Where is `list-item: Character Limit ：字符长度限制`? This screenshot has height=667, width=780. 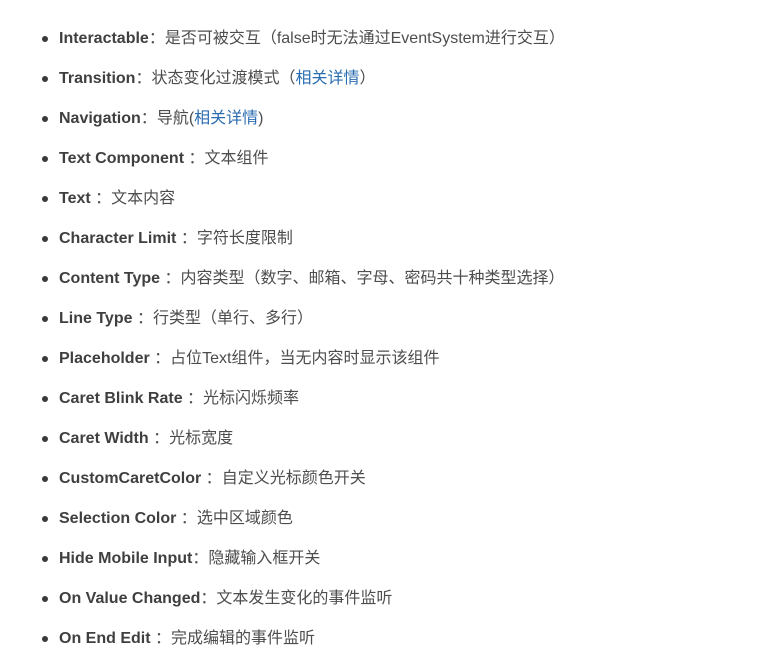
list-item: Character Limit ：字符长度限制 is located at coordinates (303, 247).